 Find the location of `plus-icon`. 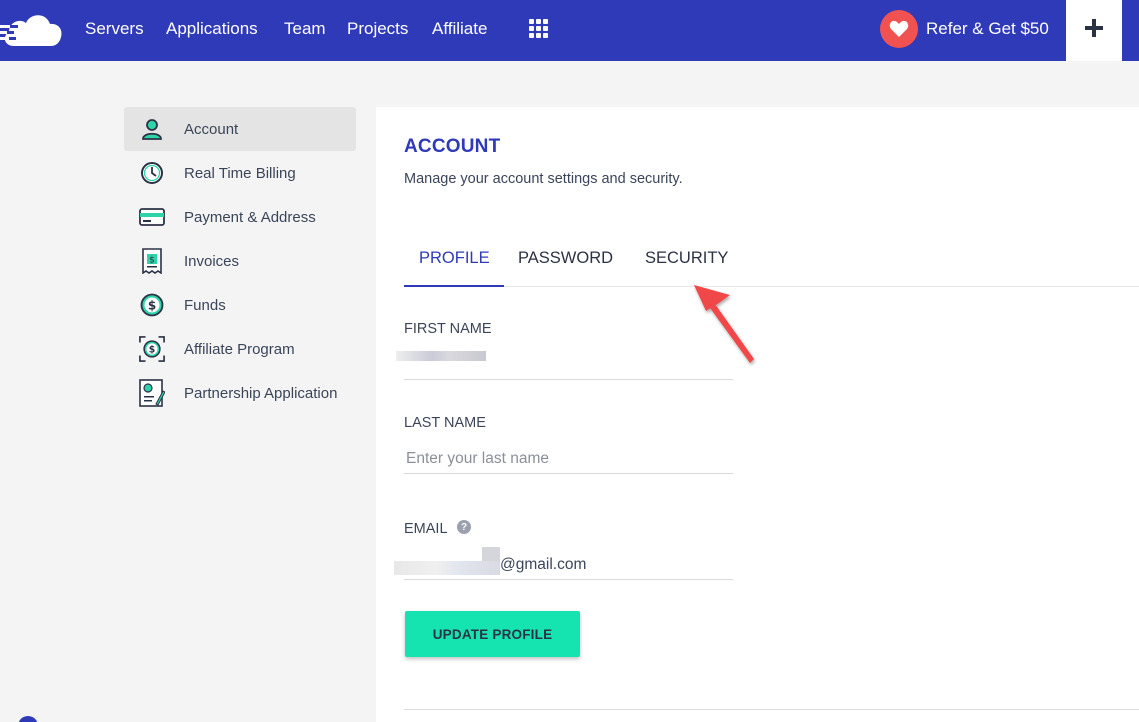

plus-icon is located at coordinates (1094, 30).